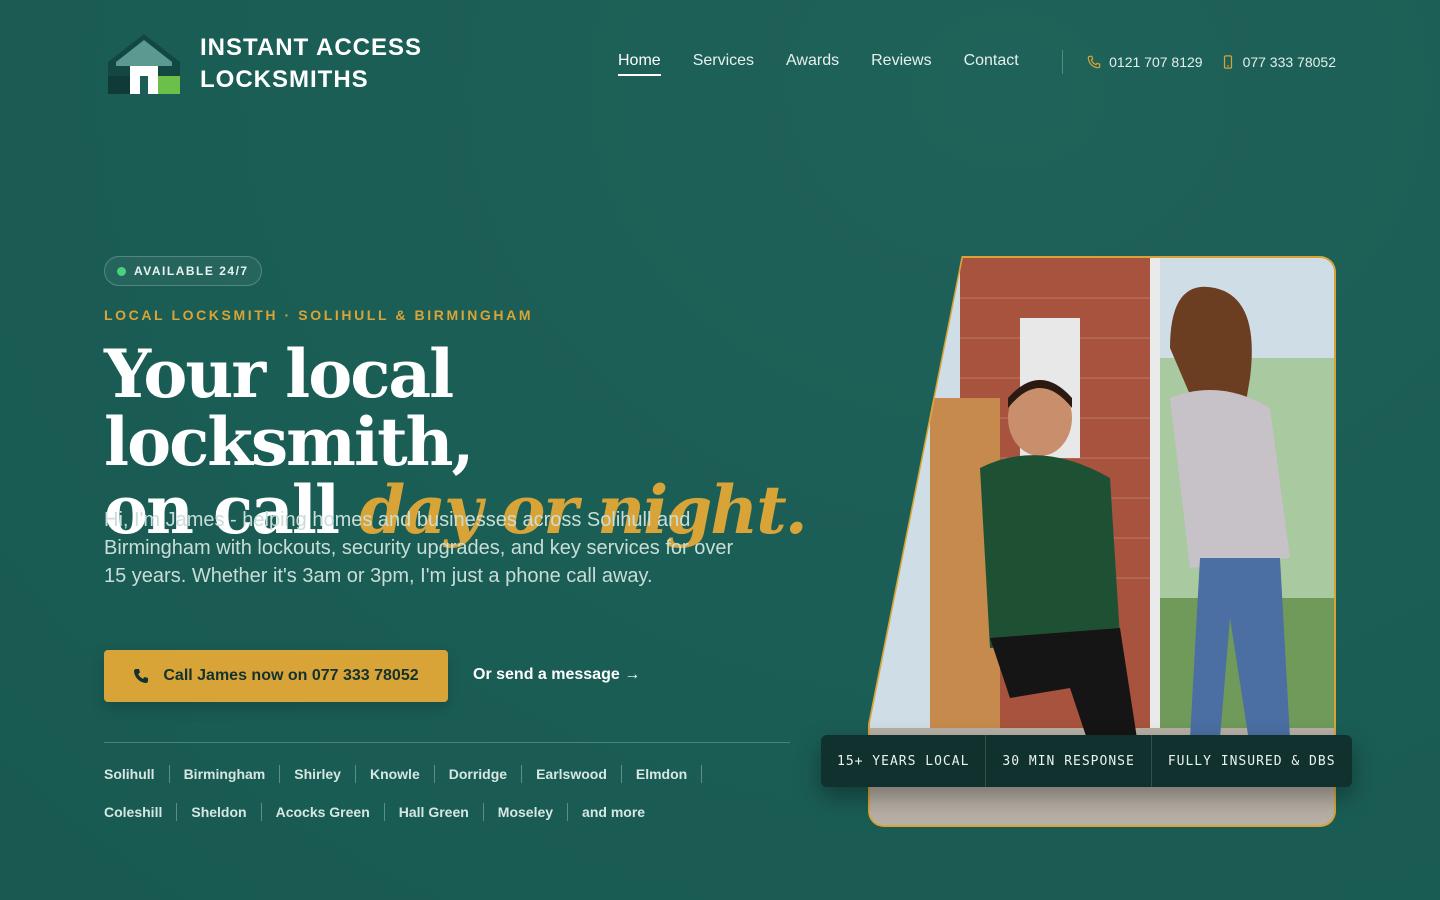 This screenshot has width=1440, height=900. I want to click on area-label: Dorridge, so click(478, 774).